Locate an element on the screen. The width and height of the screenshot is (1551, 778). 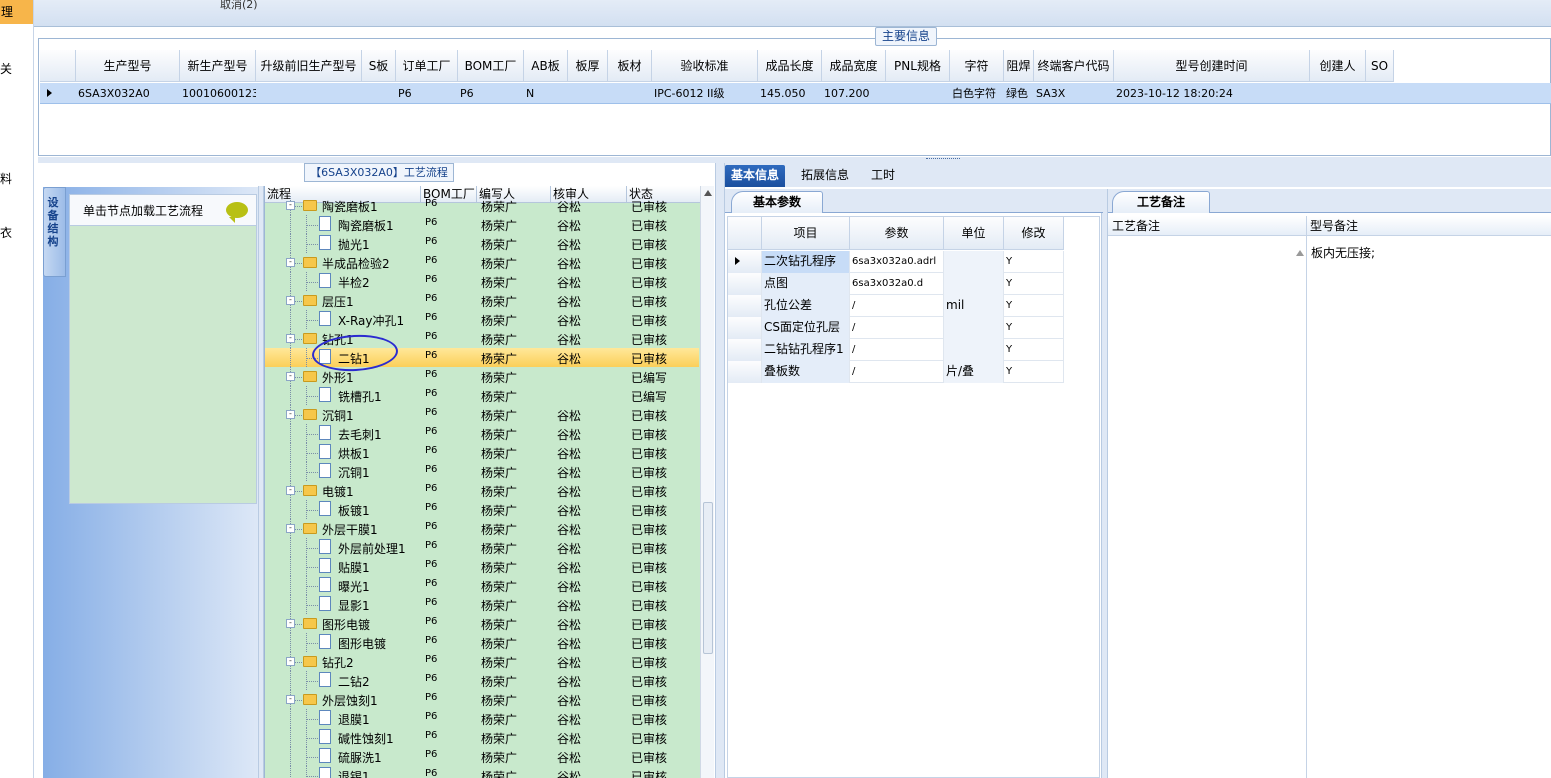
params-cell-param: 6sa3x032a0.d is located at coordinates (897, 284).